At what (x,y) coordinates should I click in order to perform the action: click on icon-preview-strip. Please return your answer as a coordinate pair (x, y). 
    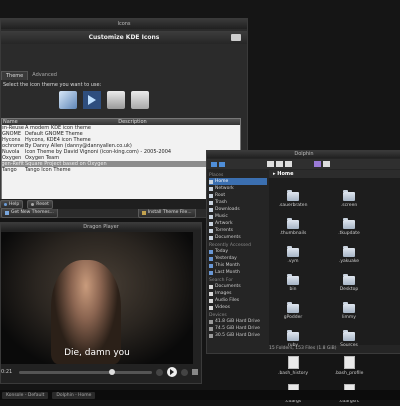
    Looking at the image, I should click on (104, 100).